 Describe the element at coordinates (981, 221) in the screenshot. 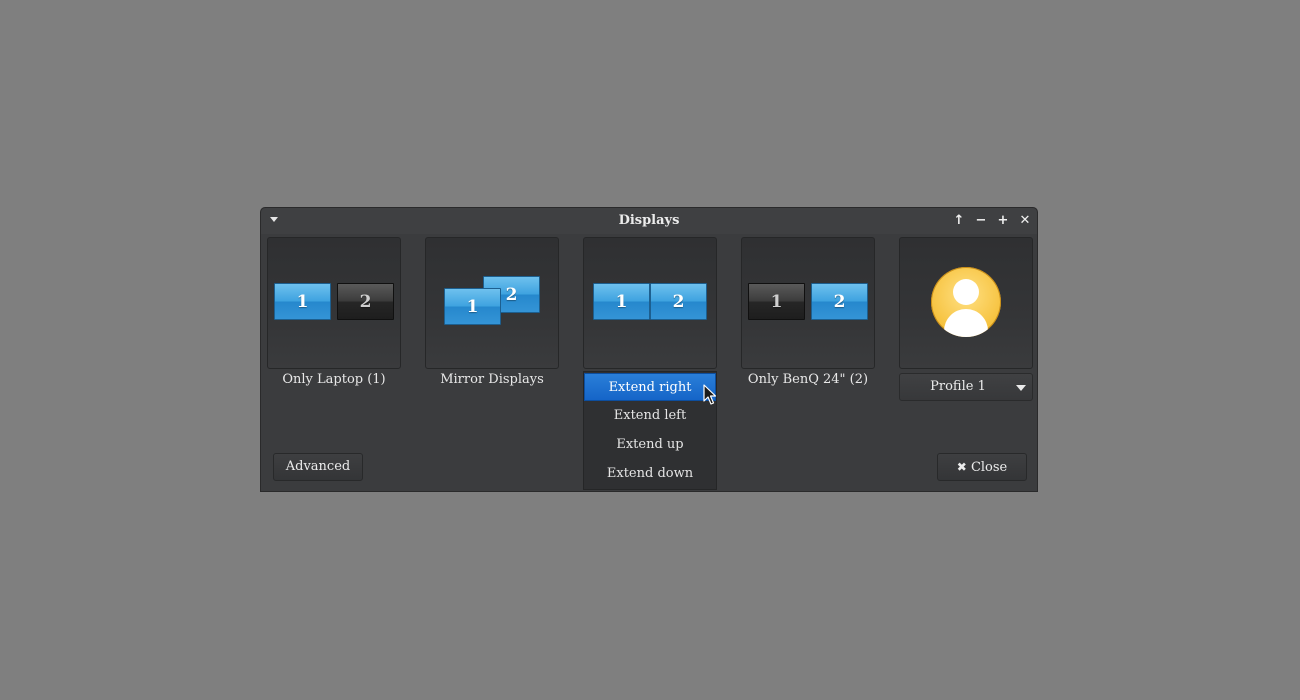

I see `minimize-button: −` at that location.